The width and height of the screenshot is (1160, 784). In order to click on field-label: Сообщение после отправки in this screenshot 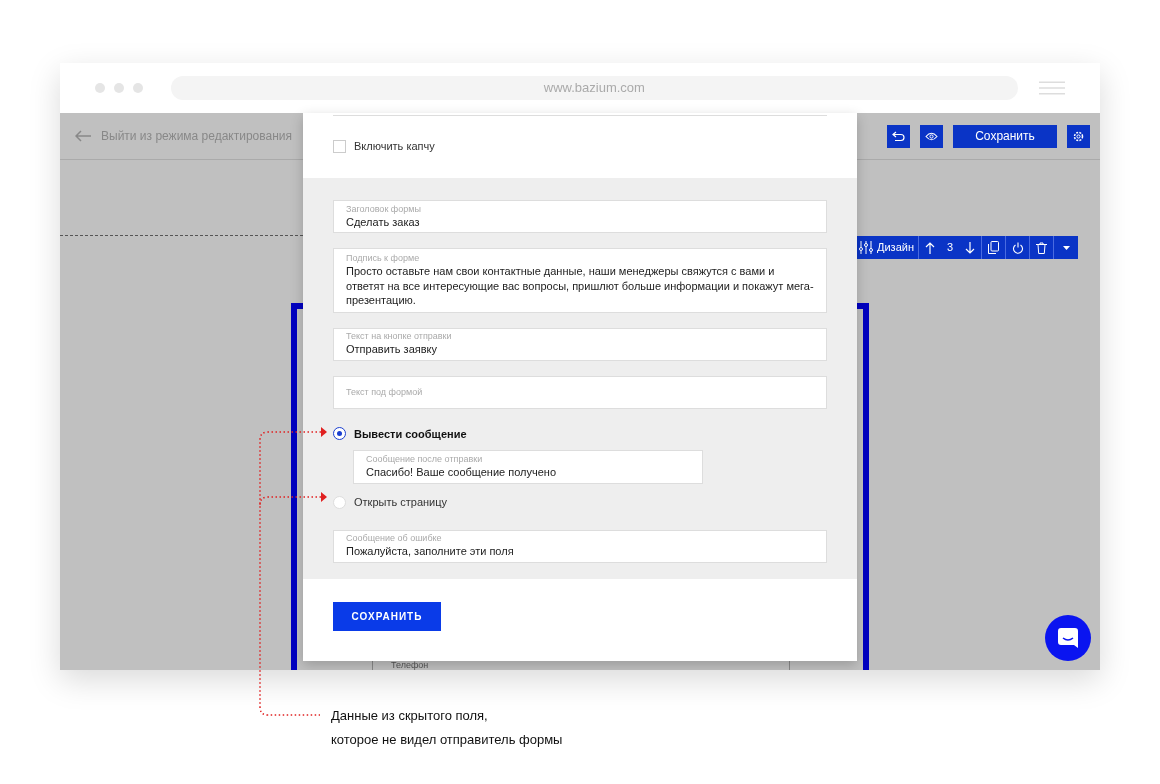, I will do `click(425, 460)`.